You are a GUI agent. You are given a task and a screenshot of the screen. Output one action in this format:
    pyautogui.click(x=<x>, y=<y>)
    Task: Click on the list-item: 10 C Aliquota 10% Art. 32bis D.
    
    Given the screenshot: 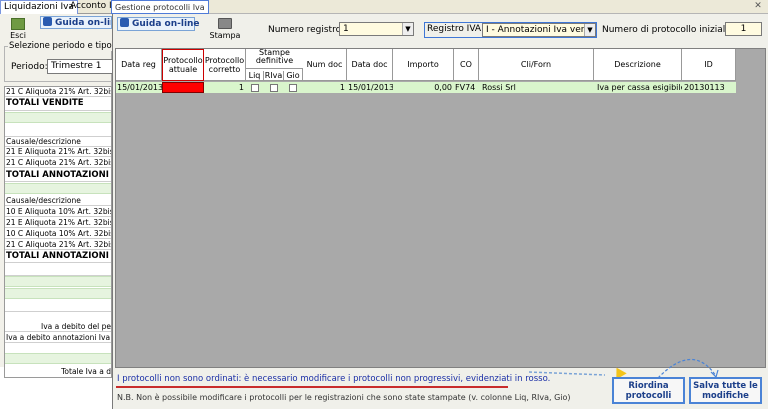 What is the action you would take?
    pyautogui.click(x=58, y=234)
    